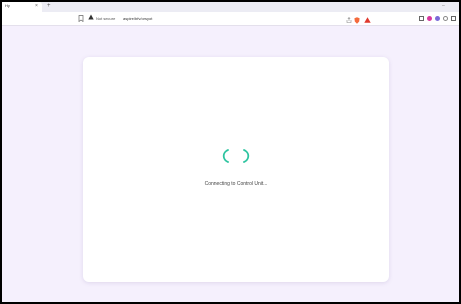 This screenshot has width=461, height=304. I want to click on address-bar: Not secure aspire/bfv/orsyot, so click(230, 19).